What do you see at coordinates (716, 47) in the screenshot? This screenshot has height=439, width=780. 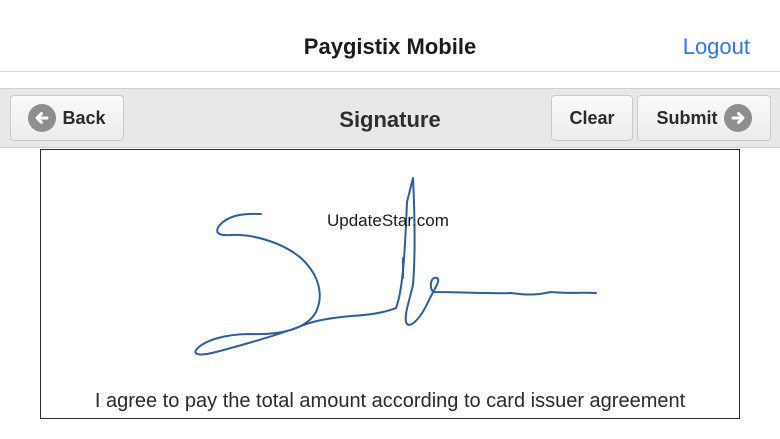 I see `logout-link: Logout` at bounding box center [716, 47].